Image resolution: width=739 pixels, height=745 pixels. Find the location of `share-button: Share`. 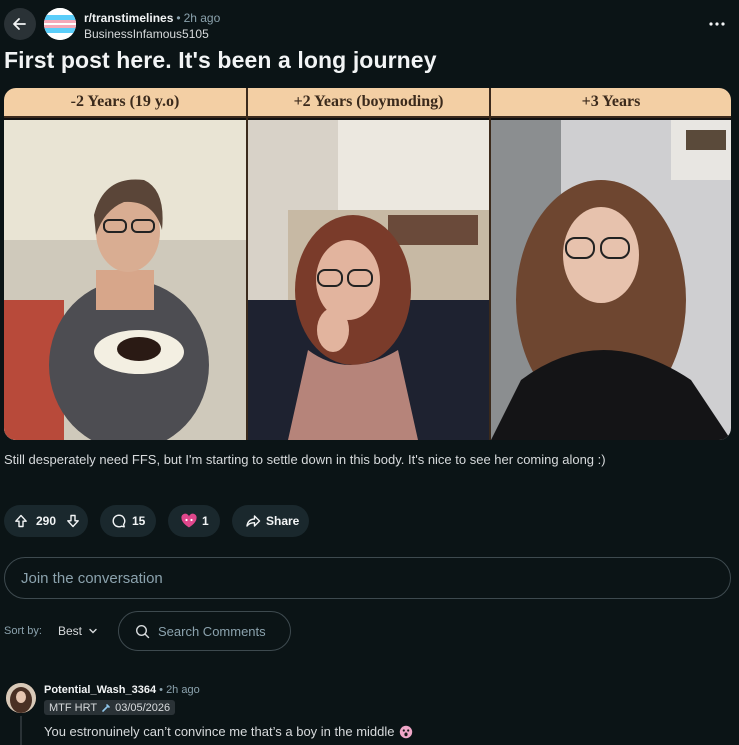

share-button: Share is located at coordinates (270, 521).